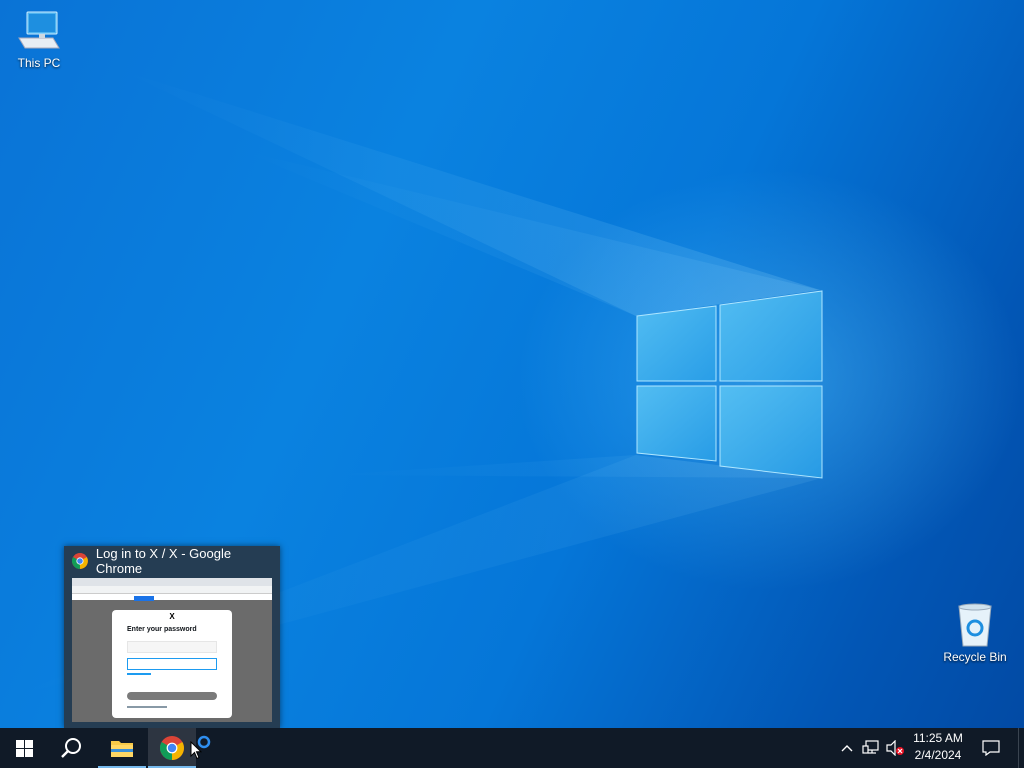 The width and height of the screenshot is (1024, 768). Describe the element at coordinates (162, 629) in the screenshot. I see `thumb-dialog-heading: Enter your password` at that location.